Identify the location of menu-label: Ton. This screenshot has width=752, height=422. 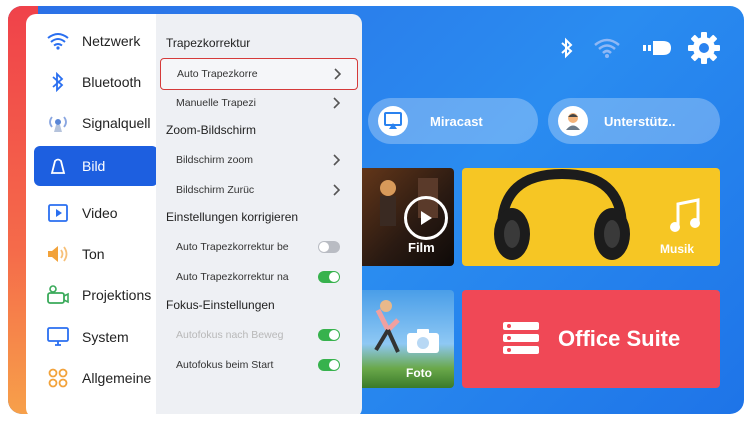
(93, 254).